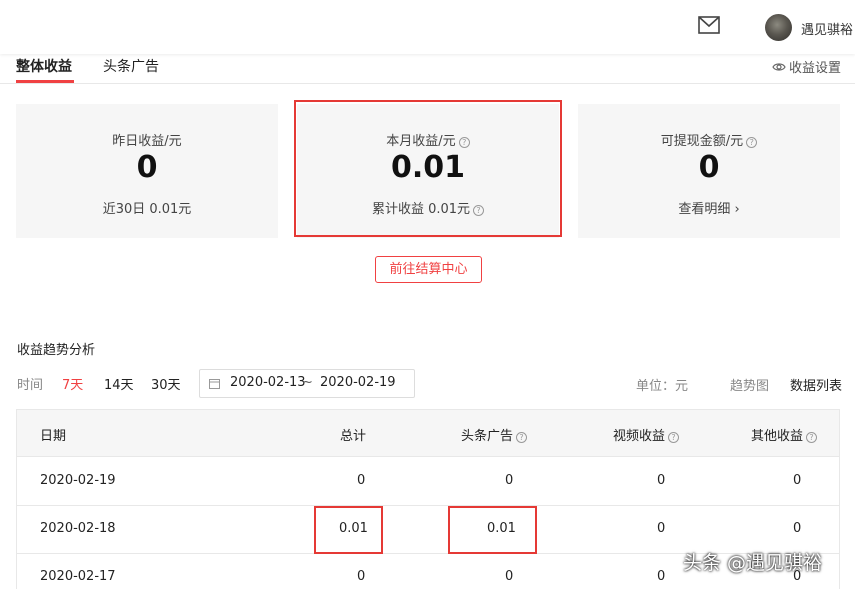  What do you see at coordinates (428, 269) in the screenshot?
I see `goto-settlement-button: 前往结算中心` at bounding box center [428, 269].